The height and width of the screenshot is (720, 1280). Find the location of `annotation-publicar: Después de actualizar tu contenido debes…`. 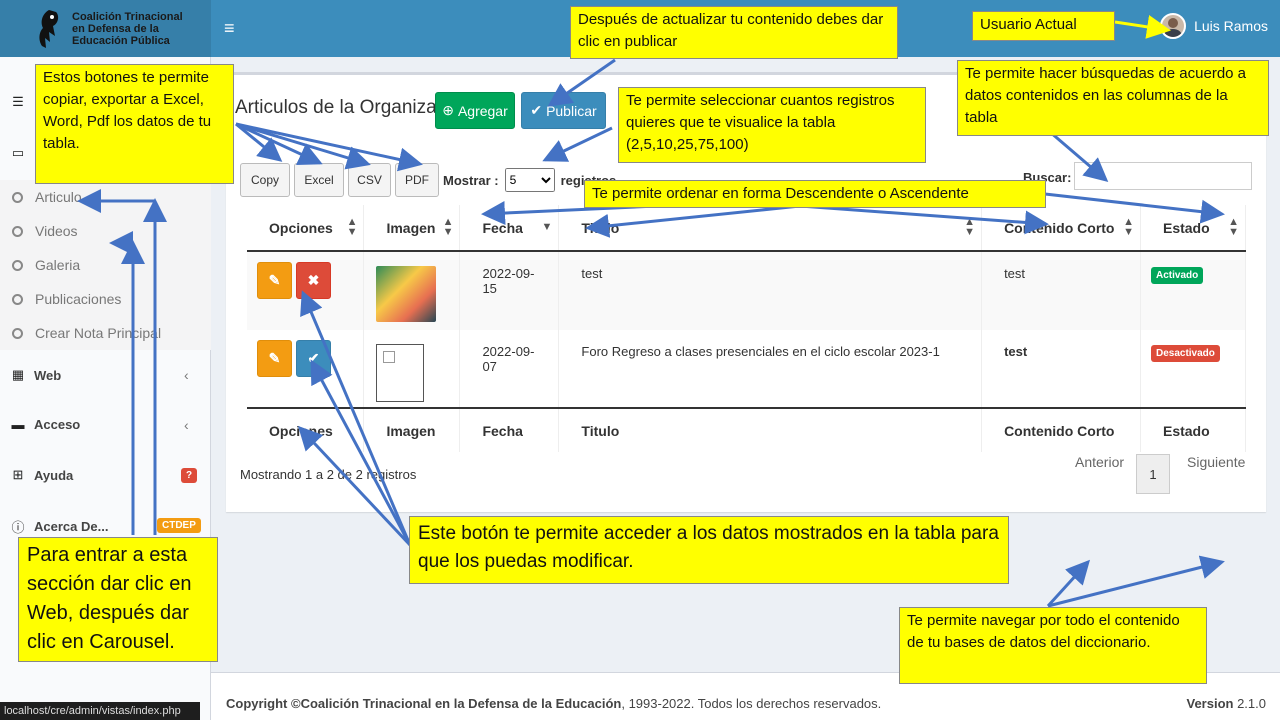

annotation-publicar: Después de actualizar tu contenido debes… is located at coordinates (734, 32).